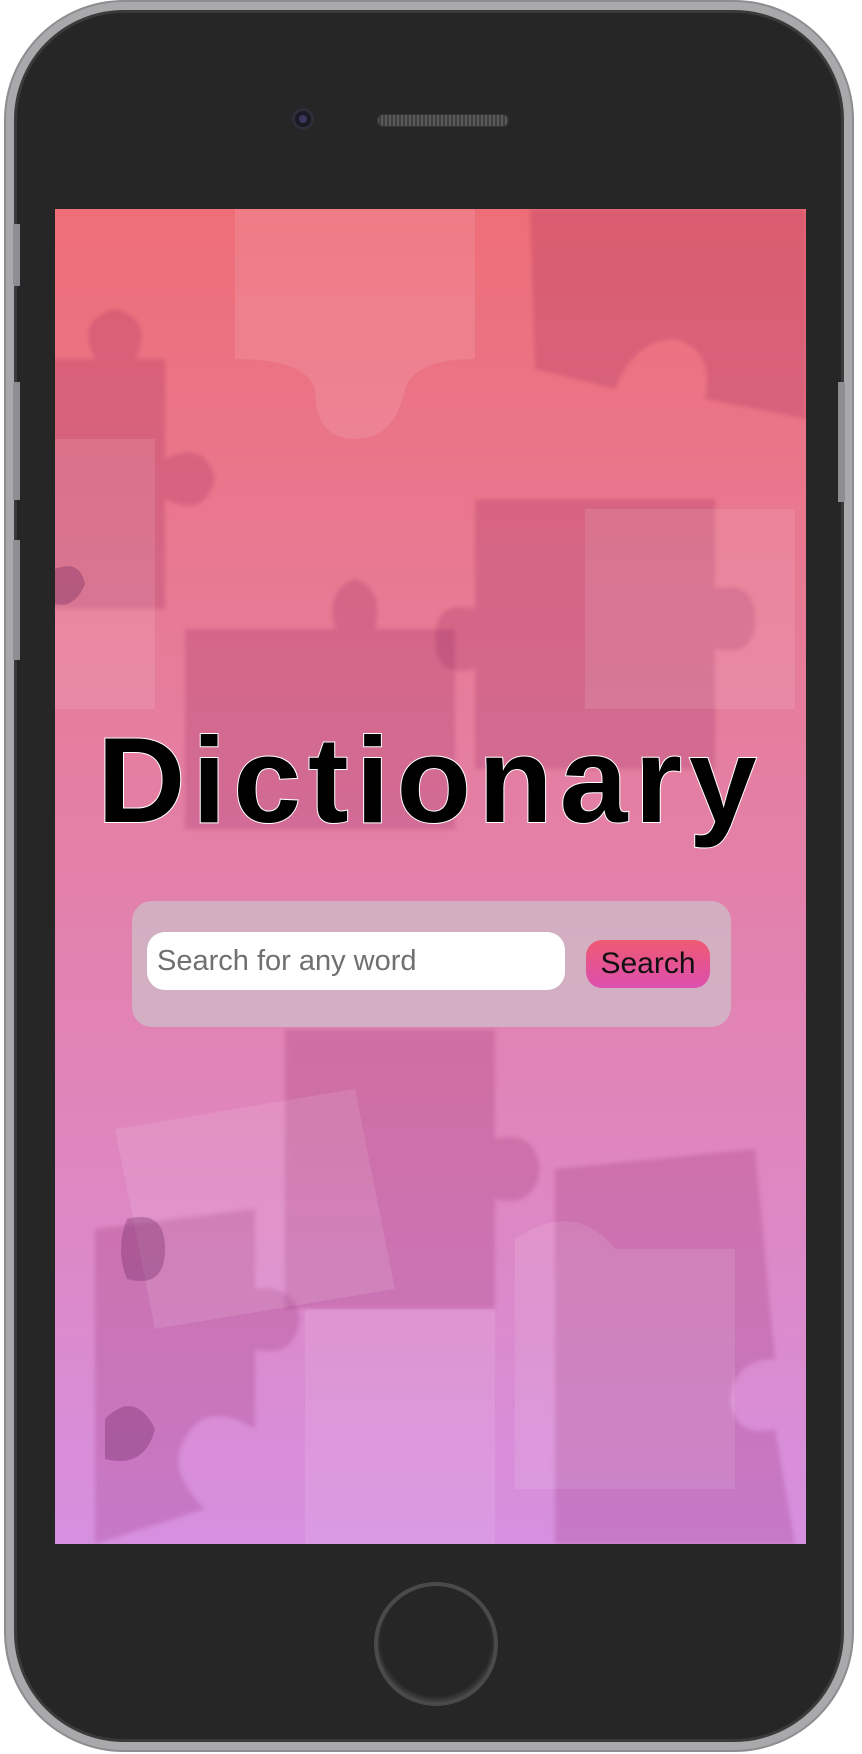 Image resolution: width=862 pixels, height=1754 pixels. I want to click on page-title: Dictionary, so click(430, 780).